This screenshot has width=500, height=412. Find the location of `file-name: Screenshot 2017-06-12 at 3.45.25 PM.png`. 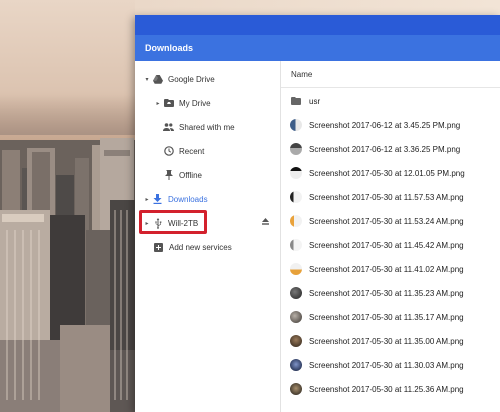

file-name: Screenshot 2017-06-12 at 3.45.25 PM.png is located at coordinates (385, 125).